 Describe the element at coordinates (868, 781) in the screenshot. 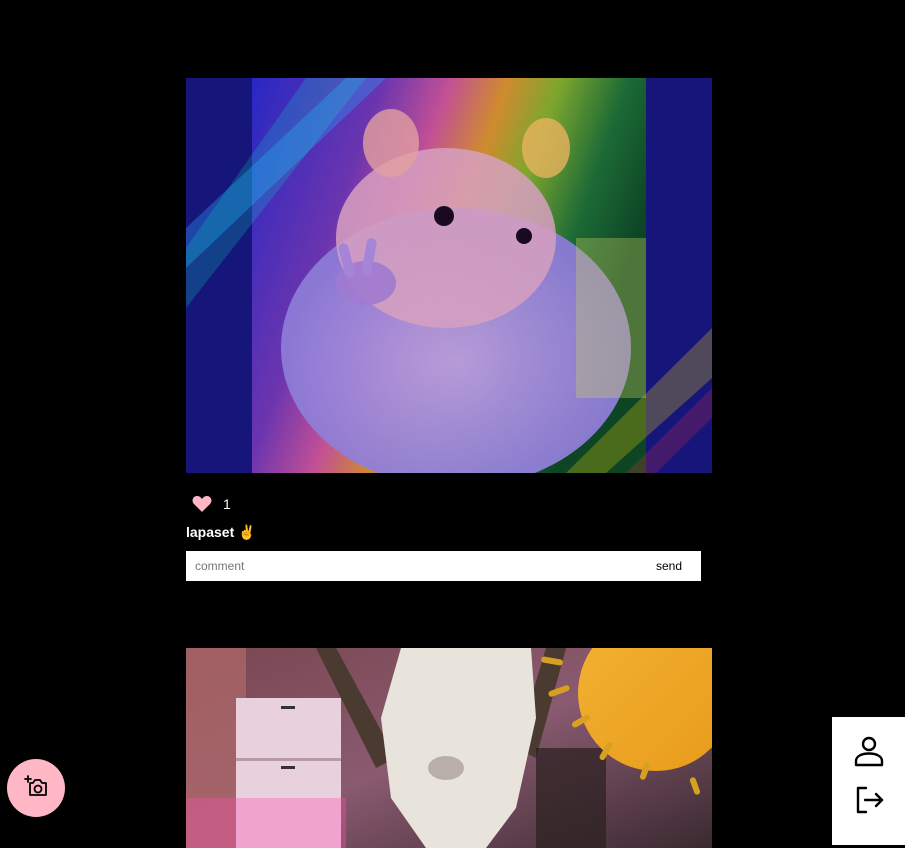

I see `side-menu` at that location.